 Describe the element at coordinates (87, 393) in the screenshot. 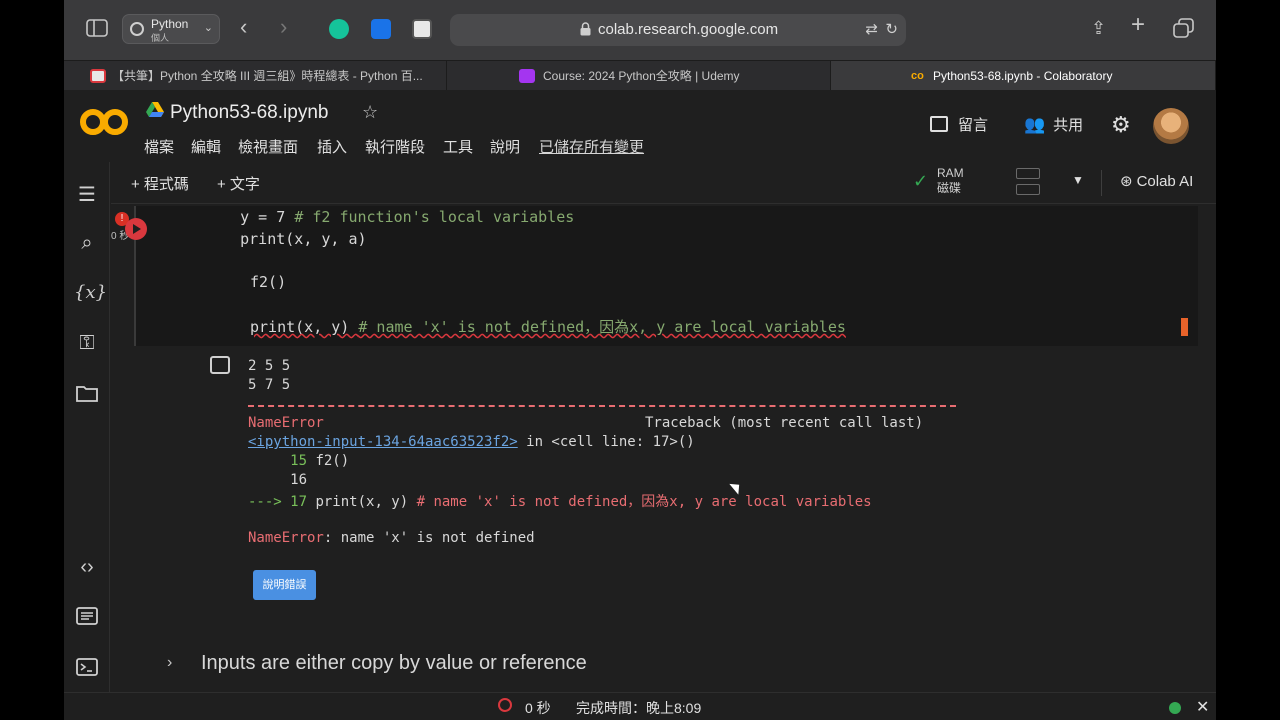

I see `folder-icon` at that location.